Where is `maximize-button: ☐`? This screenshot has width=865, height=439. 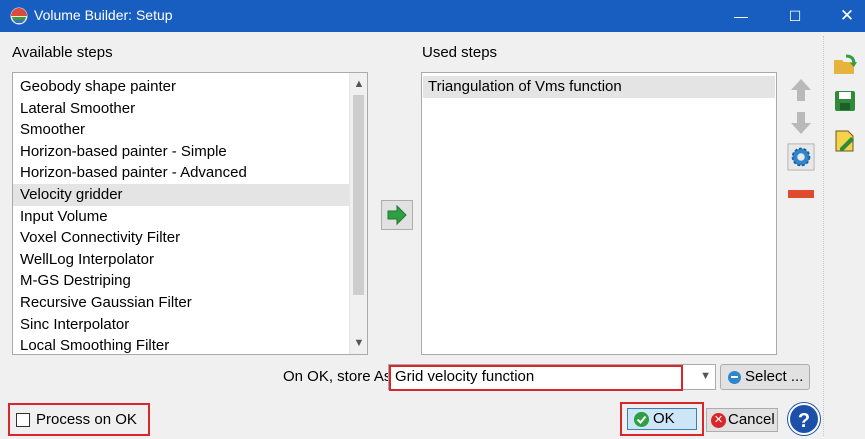
maximize-button: ☐ is located at coordinates (795, 16).